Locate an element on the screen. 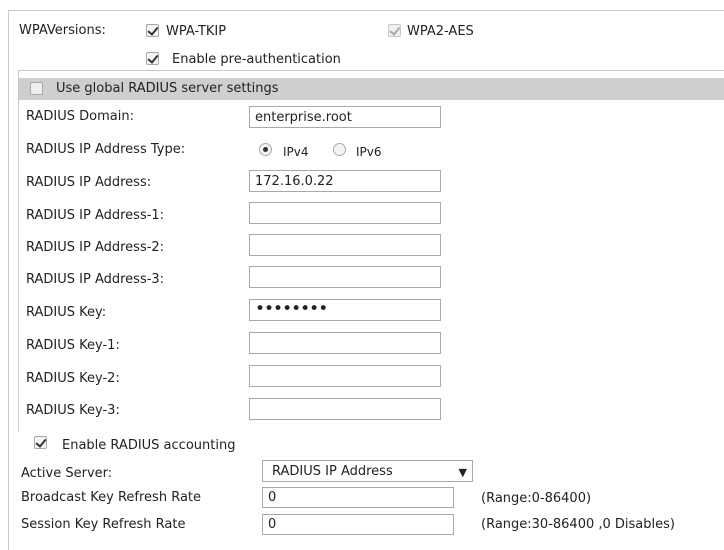 This screenshot has width=724, height=550. radius-key1-label: RADIUS Key-1: is located at coordinates (73, 345).